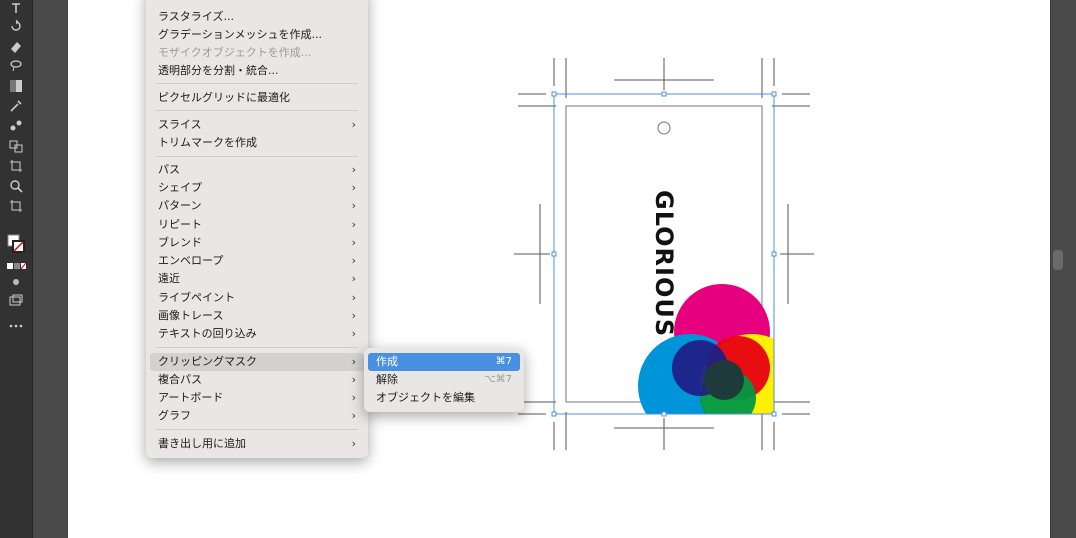 Image resolution: width=1076 pixels, height=538 pixels. Describe the element at coordinates (257, 398) in the screenshot. I see `menu-item-artboards: アートボード ›` at that location.